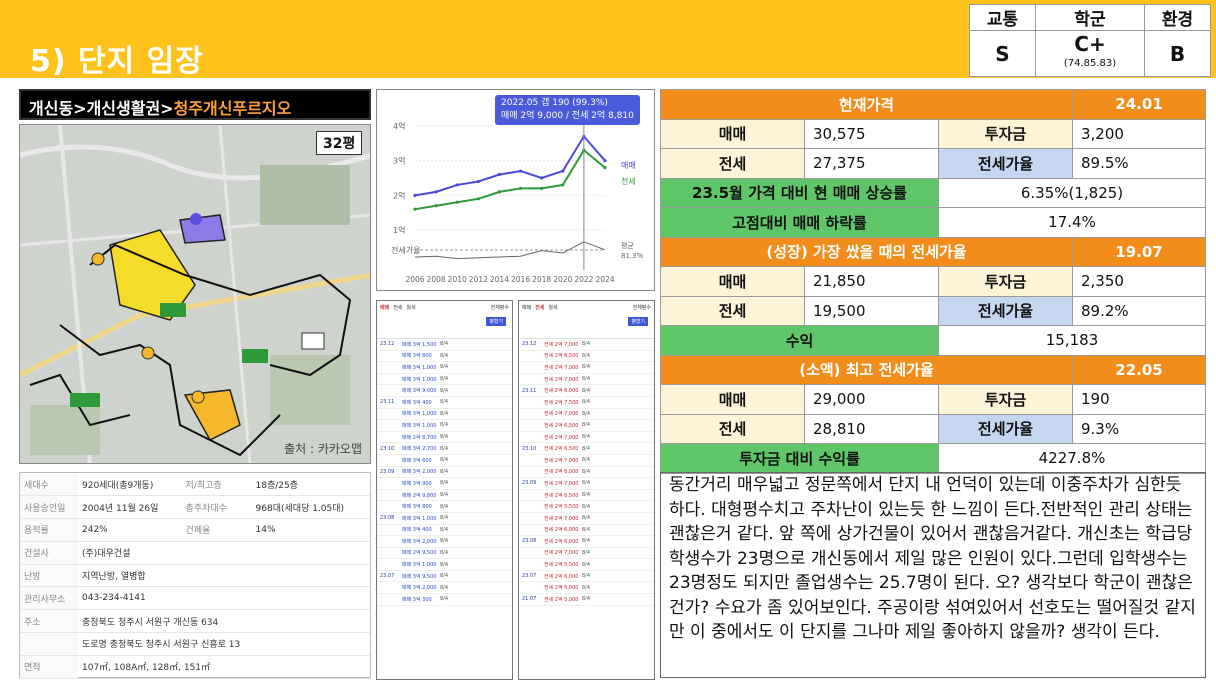 The image size is (1216, 684). Describe the element at coordinates (417, 402) in the screenshot. I see `tx-price: 매매 3억 400` at that location.